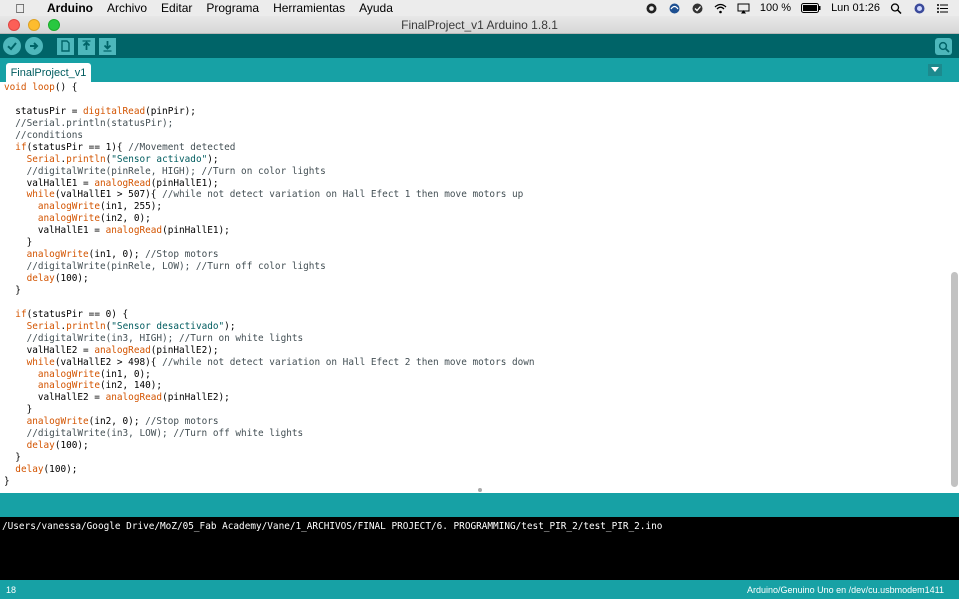  I want to click on splitter-handle, so click(480, 490).